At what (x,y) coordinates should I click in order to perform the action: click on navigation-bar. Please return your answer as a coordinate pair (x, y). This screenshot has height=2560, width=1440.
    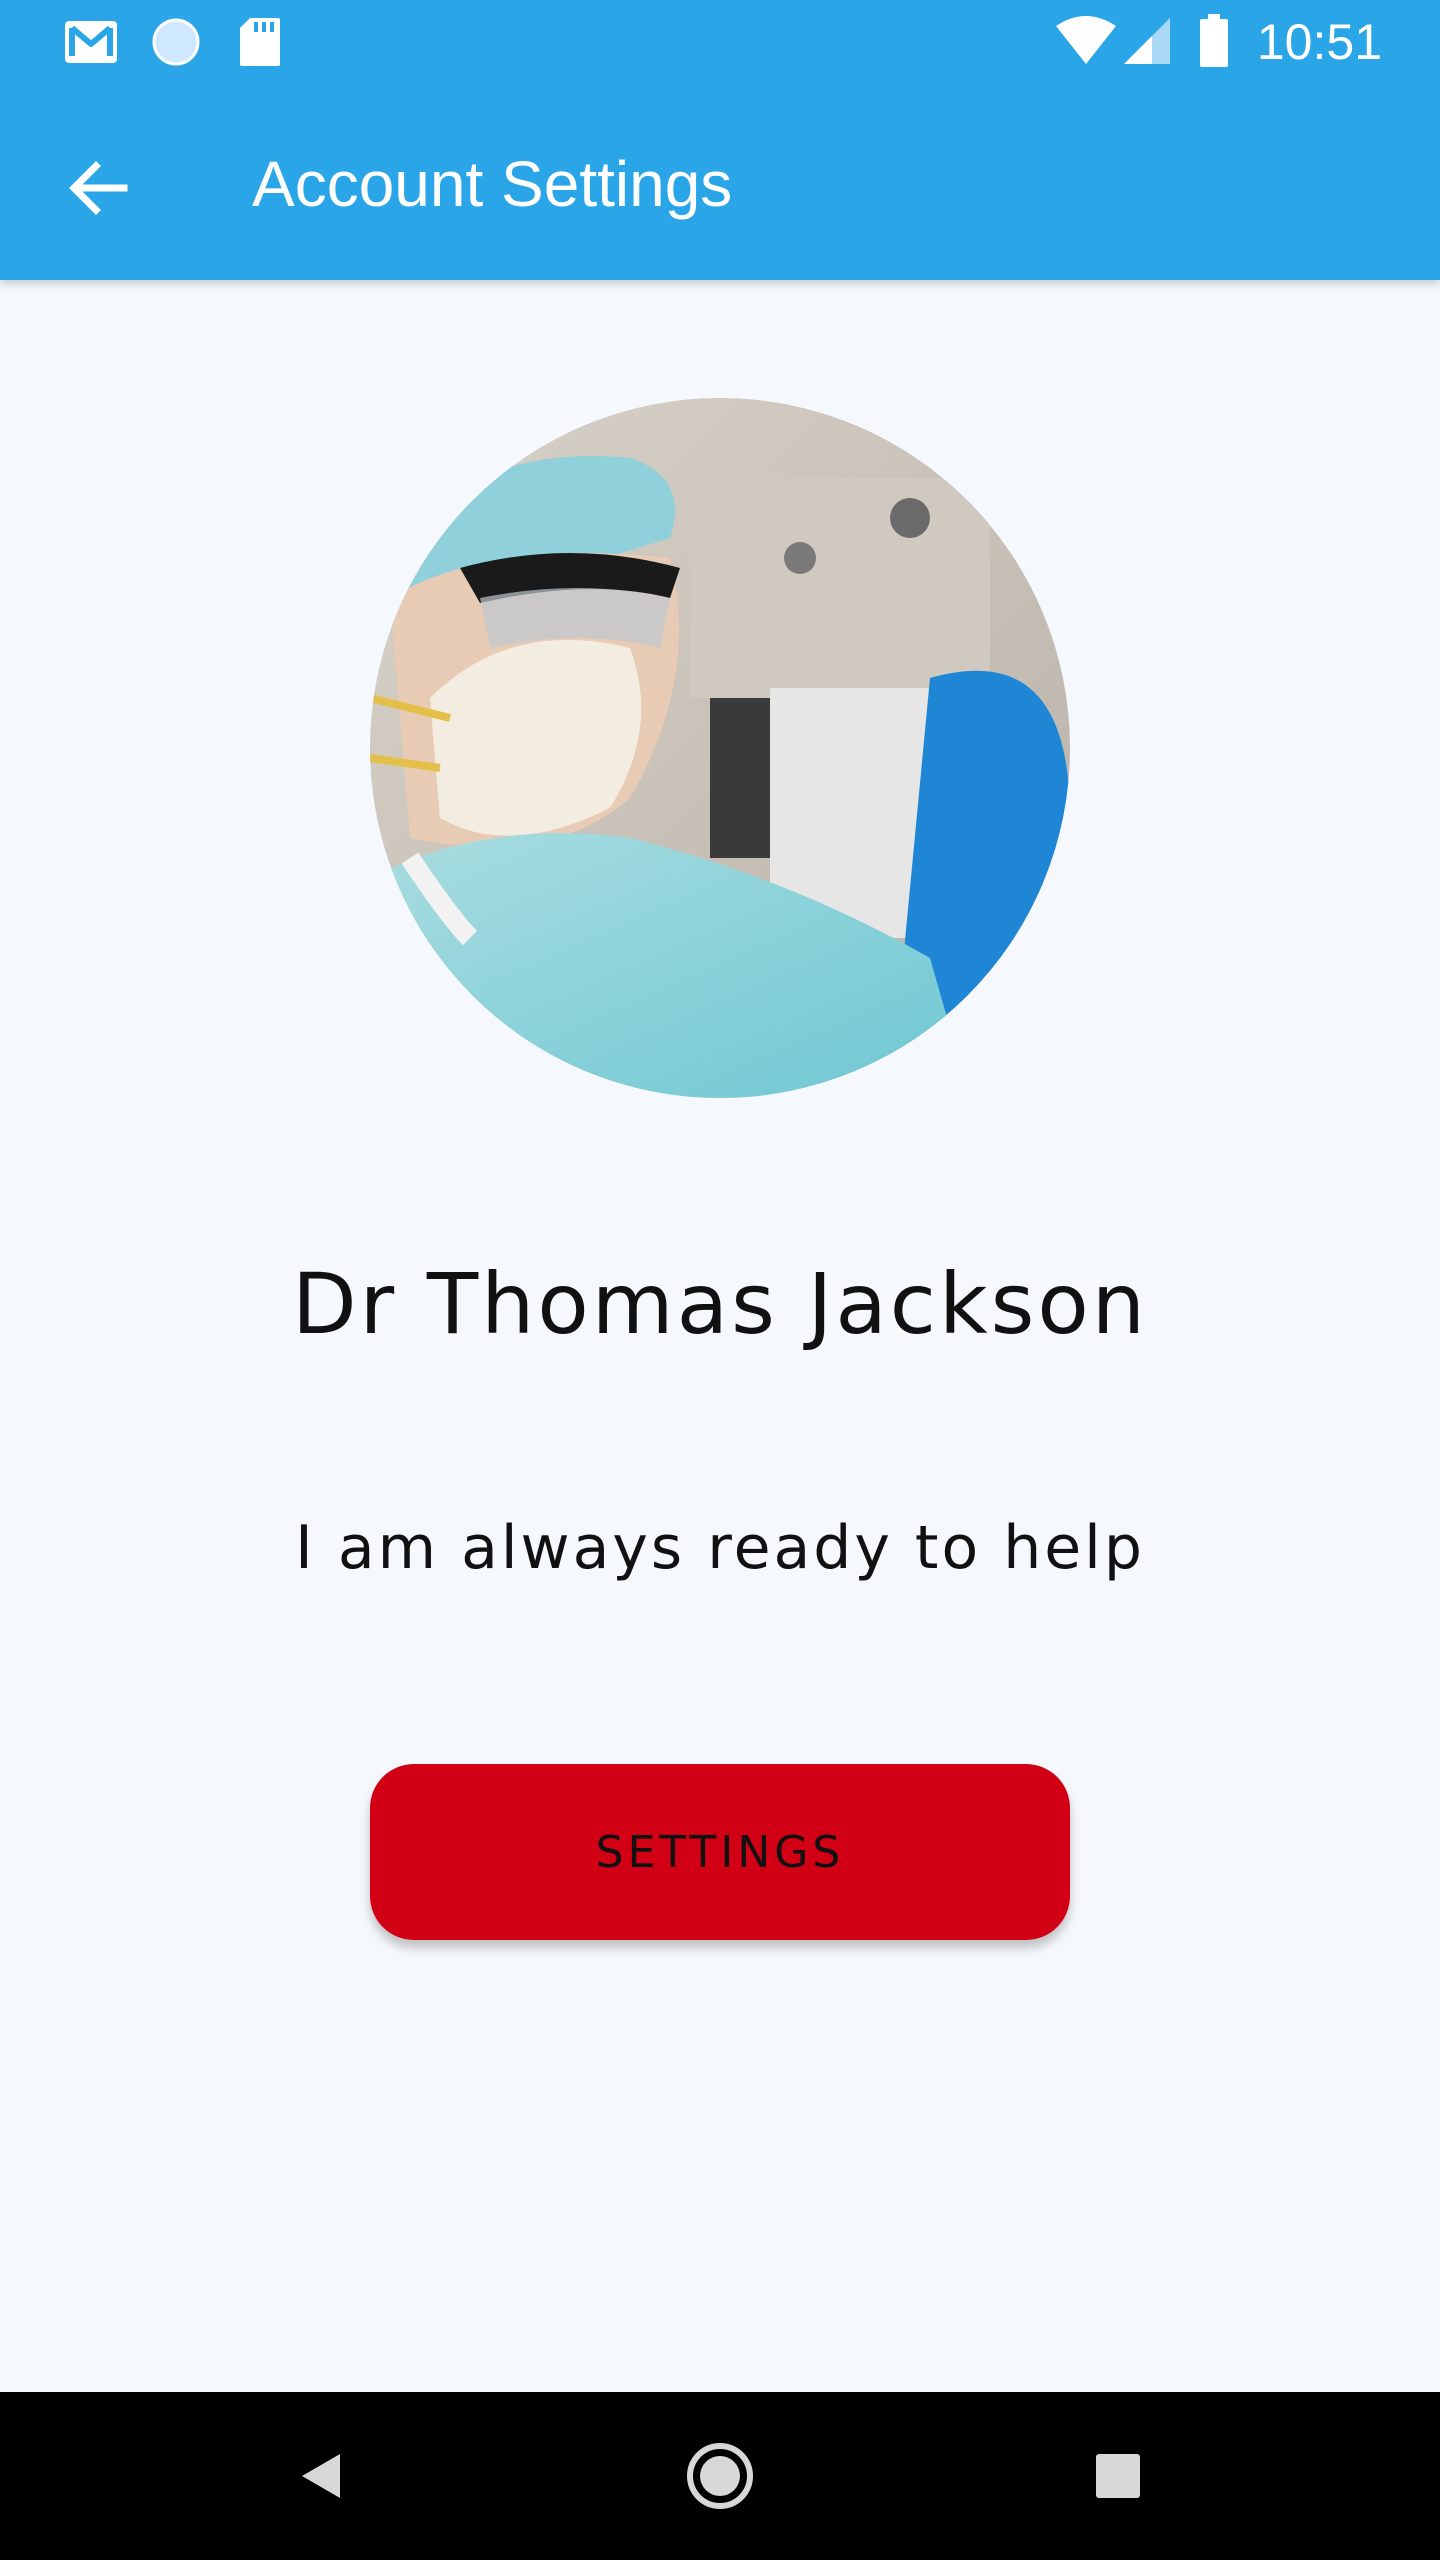
    Looking at the image, I should click on (720, 2476).